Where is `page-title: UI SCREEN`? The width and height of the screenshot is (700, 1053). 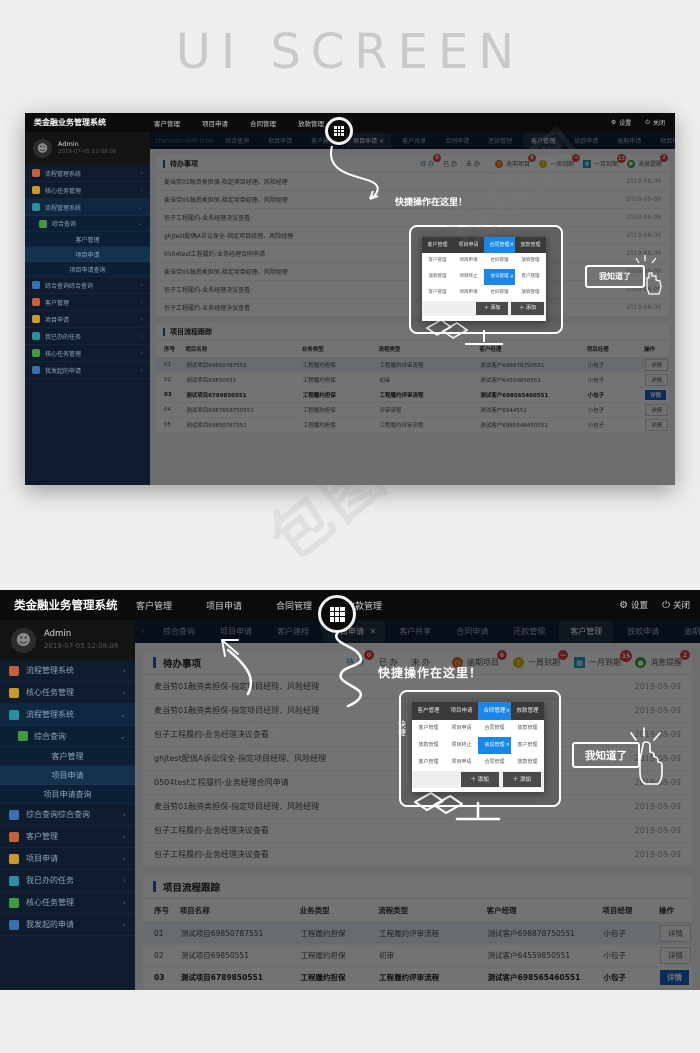 page-title: UI SCREEN is located at coordinates (350, 52).